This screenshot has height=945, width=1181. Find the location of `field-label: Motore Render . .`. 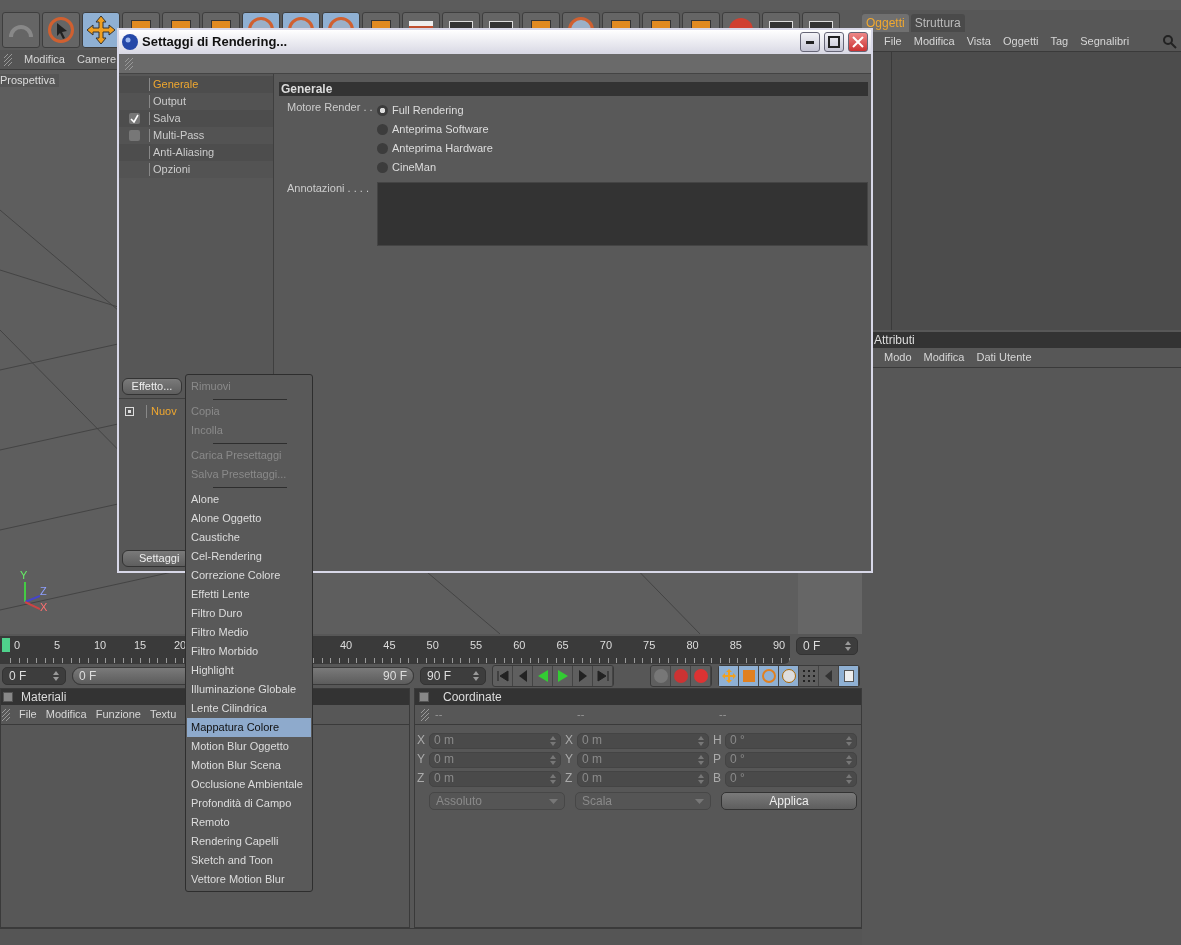

field-label: Motore Render . . is located at coordinates (330, 108).